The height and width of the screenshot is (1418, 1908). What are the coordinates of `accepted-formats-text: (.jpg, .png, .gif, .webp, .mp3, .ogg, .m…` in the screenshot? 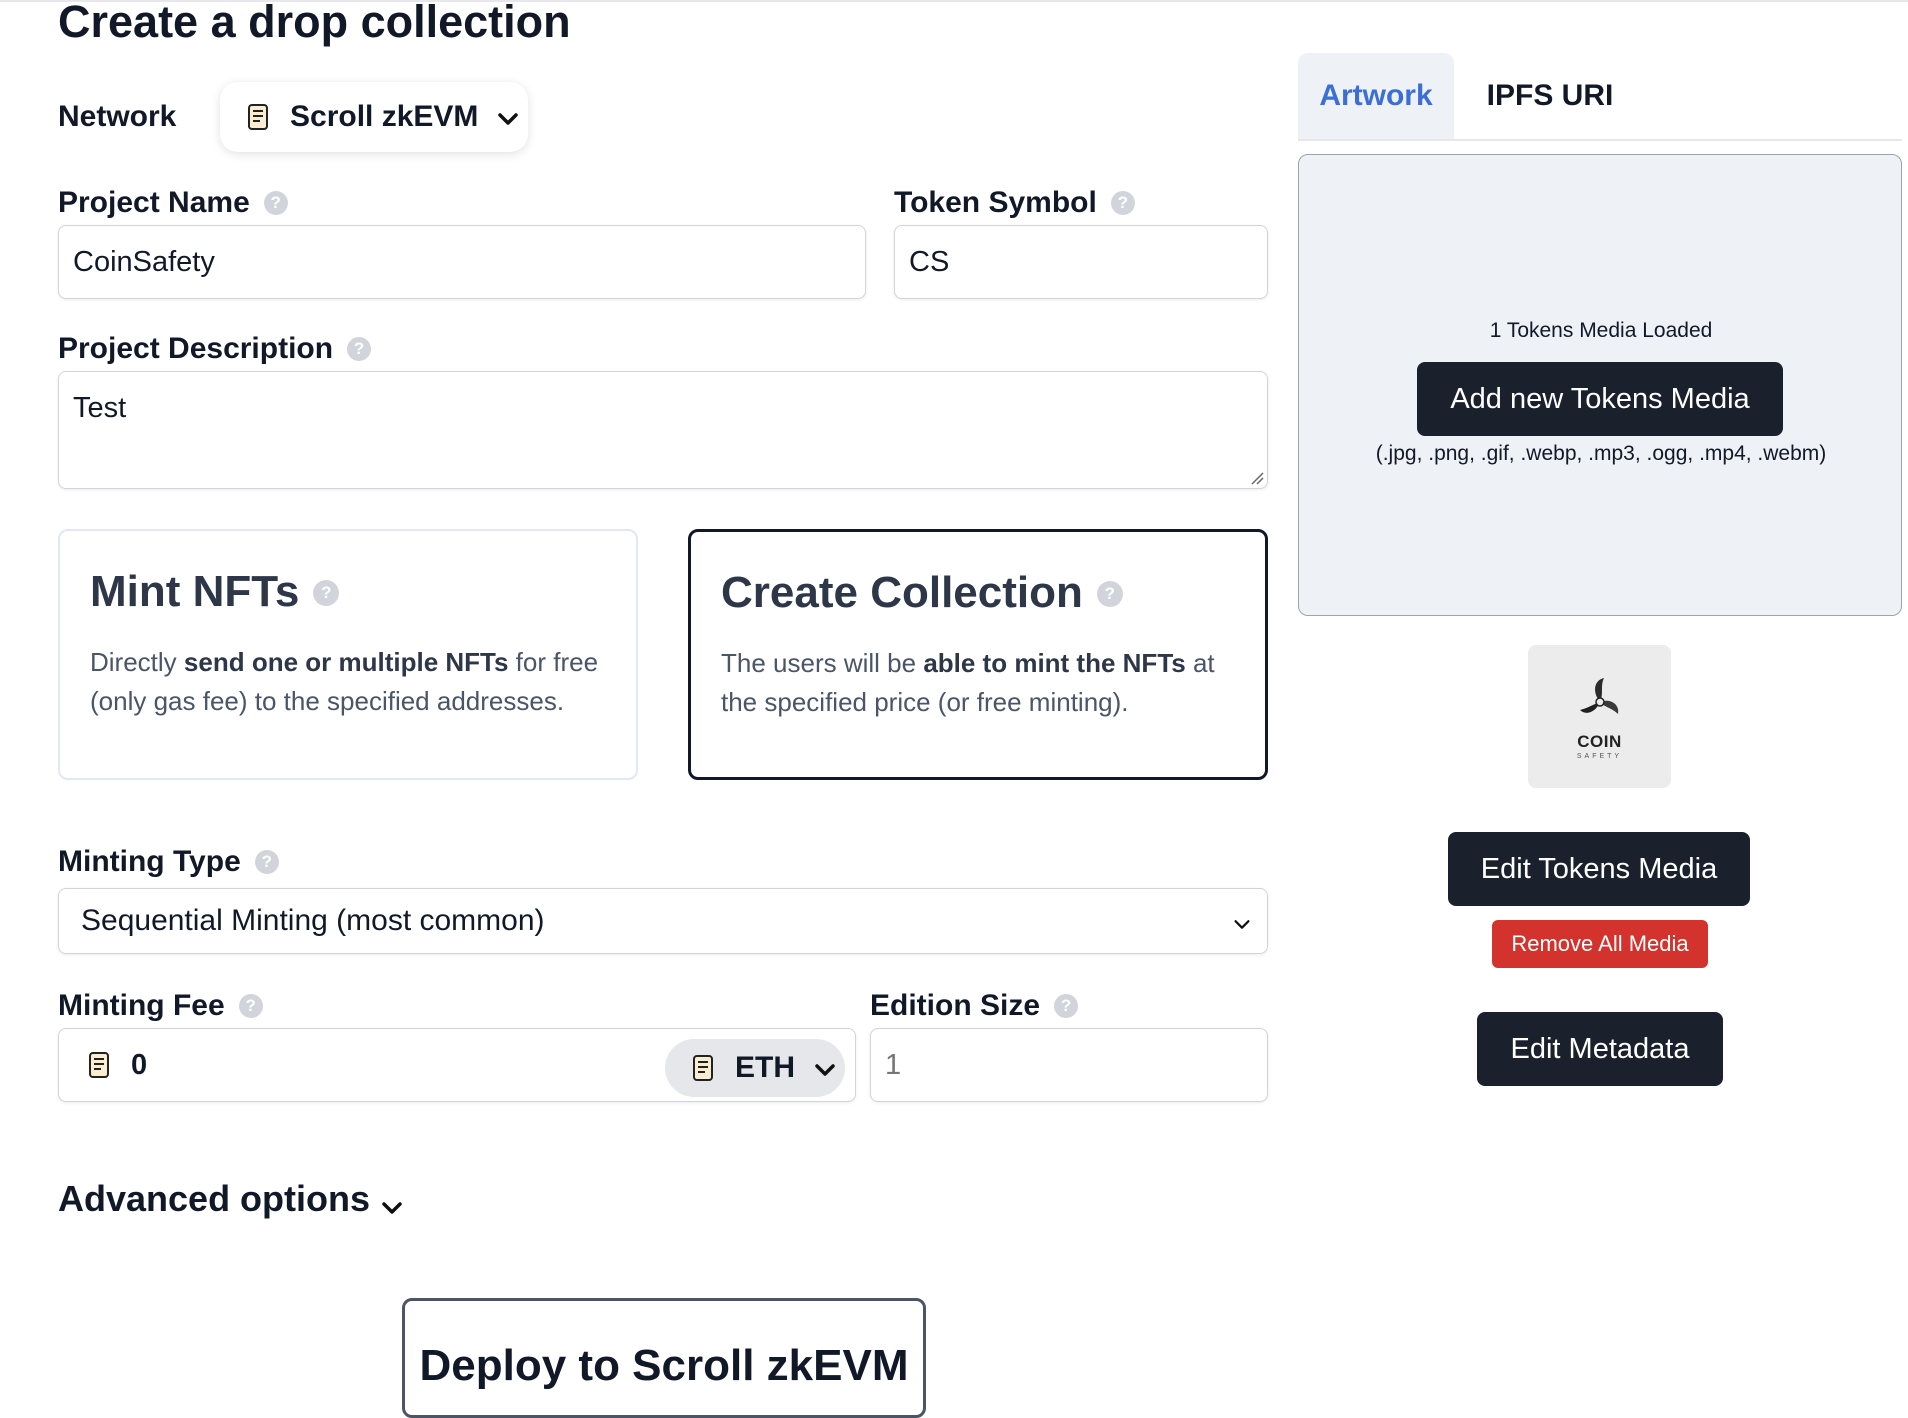 It's located at (1601, 453).